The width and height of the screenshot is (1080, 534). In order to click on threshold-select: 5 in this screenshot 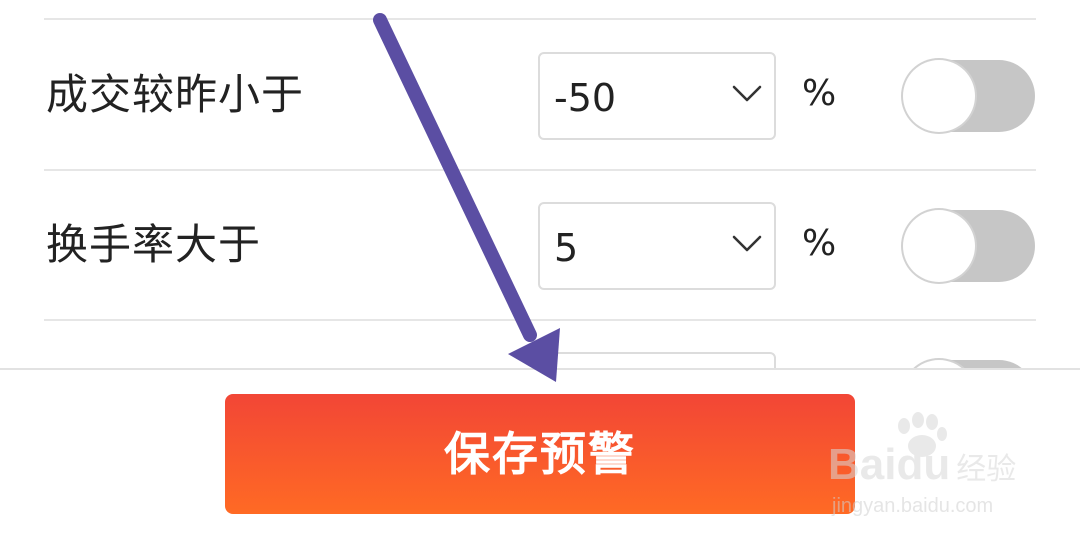, I will do `click(657, 246)`.